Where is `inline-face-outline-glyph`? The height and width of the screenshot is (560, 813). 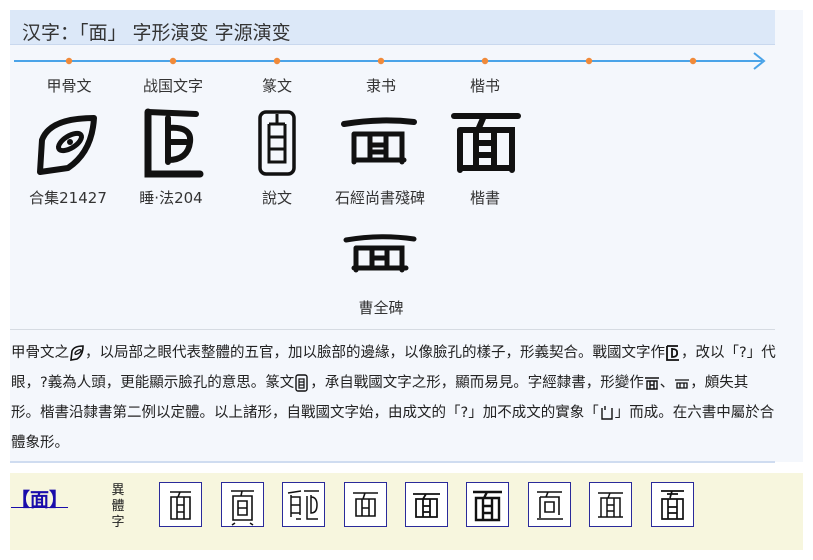
inline-face-outline-glyph is located at coordinates (607, 413).